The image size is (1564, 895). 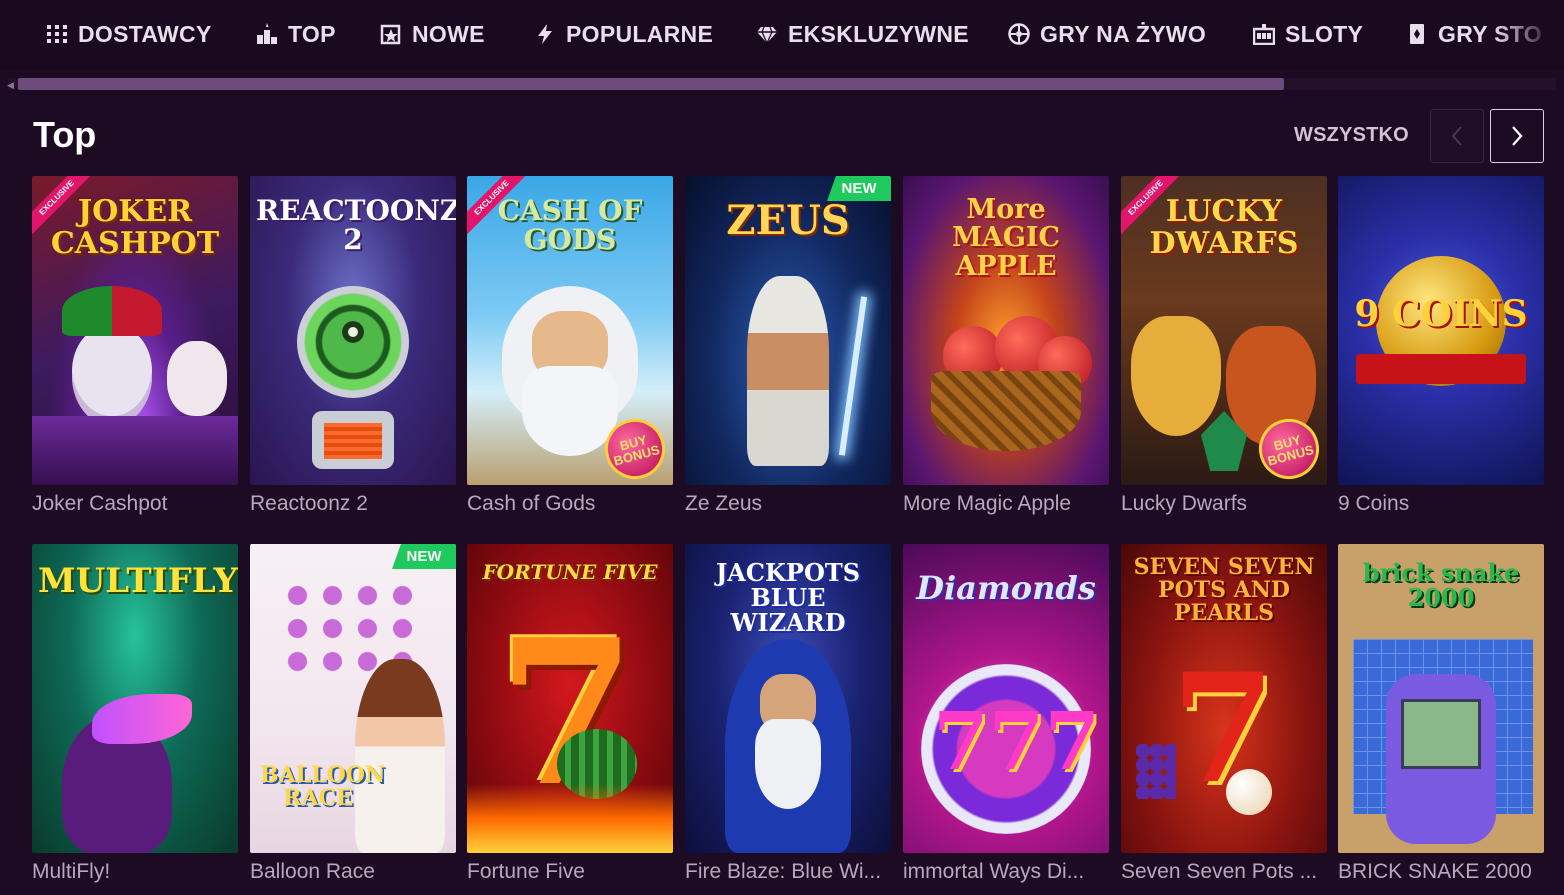 I want to click on game-thumbnail: 9 COINS, so click(x=1441, y=330).